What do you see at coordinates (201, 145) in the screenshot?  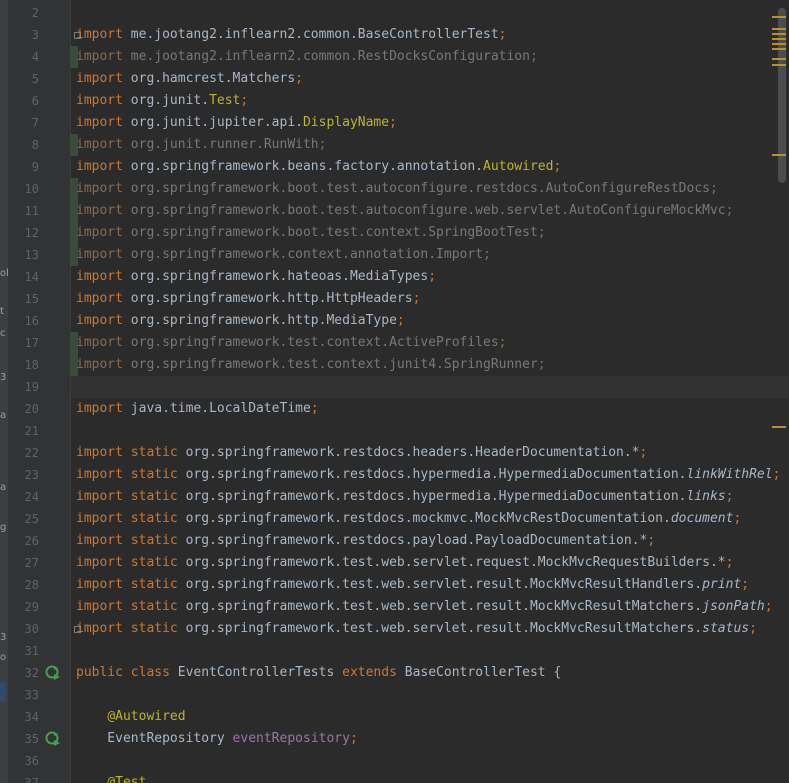 I see `code-text: import org.junit.runner.RunWith;` at bounding box center [201, 145].